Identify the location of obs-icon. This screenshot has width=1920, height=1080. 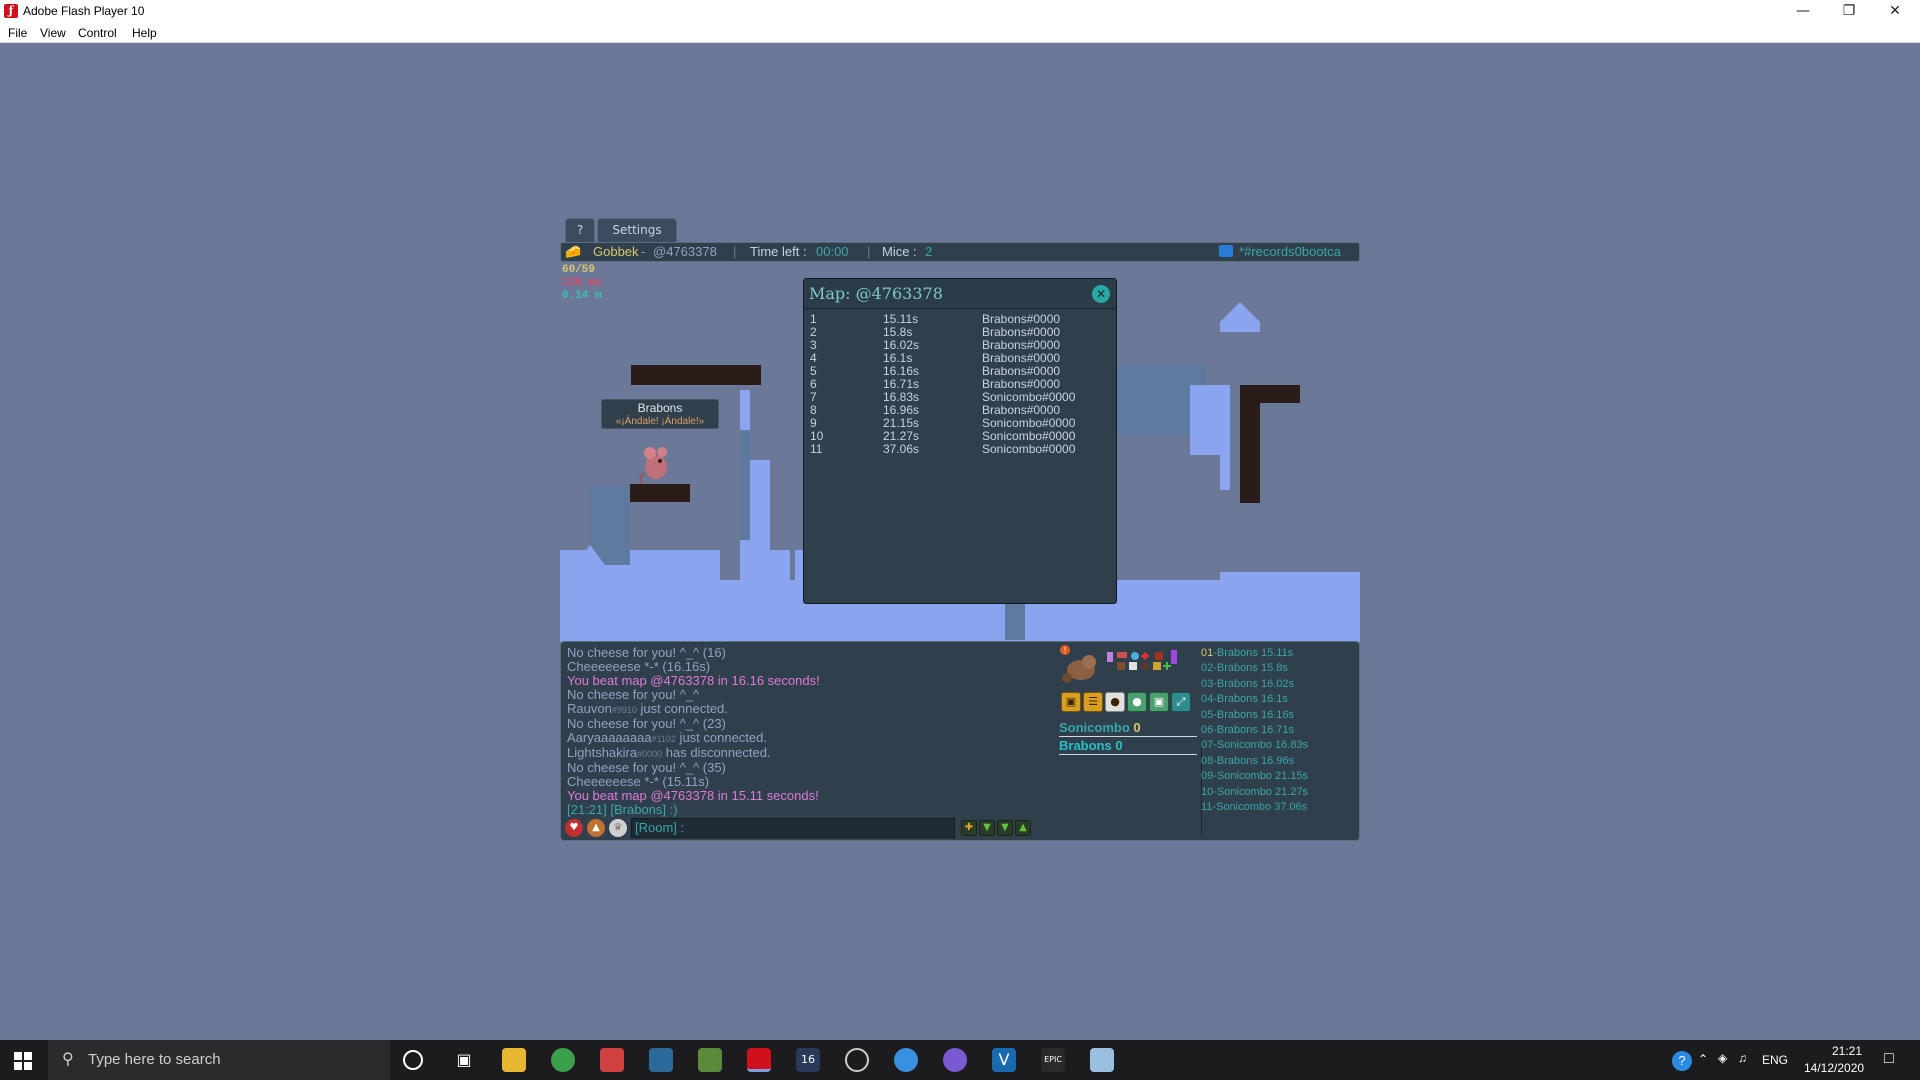
(857, 1060).